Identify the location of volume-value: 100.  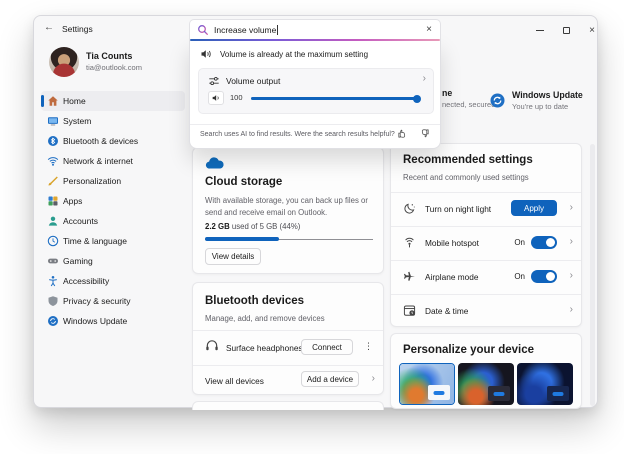
(236, 97).